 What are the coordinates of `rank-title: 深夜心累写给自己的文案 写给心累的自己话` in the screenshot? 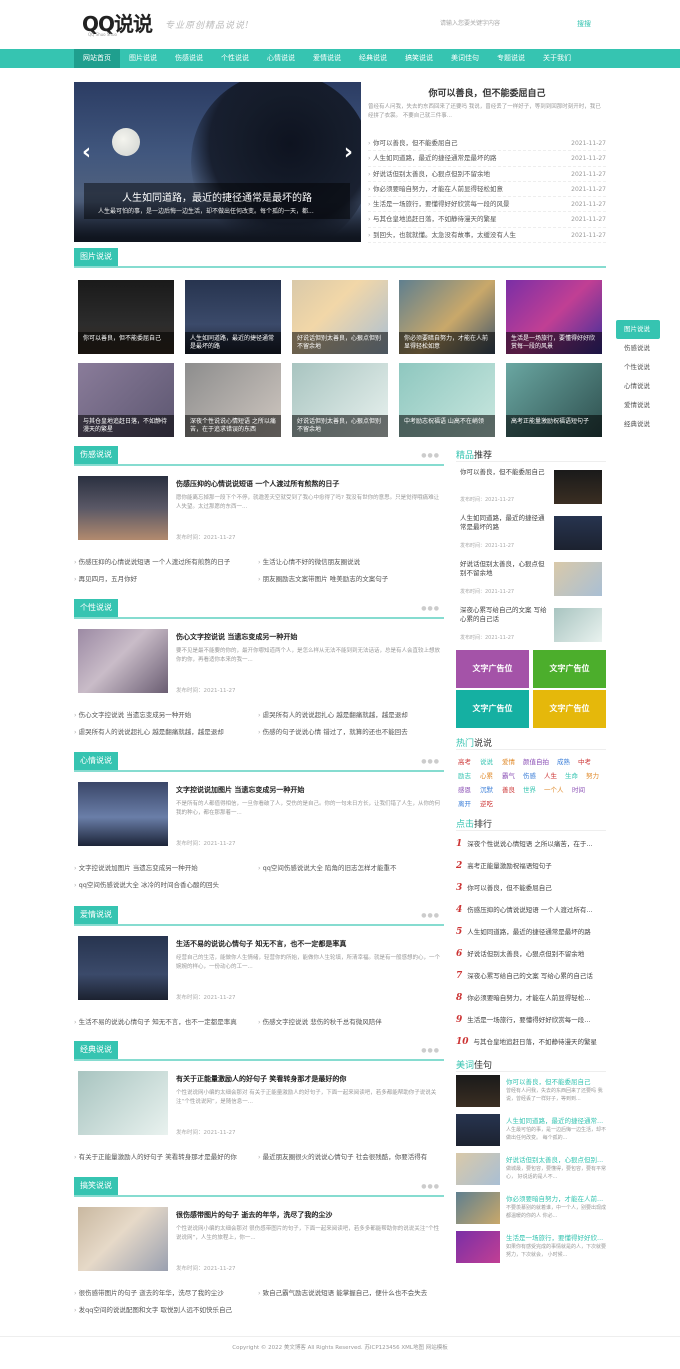 It's located at (530, 976).